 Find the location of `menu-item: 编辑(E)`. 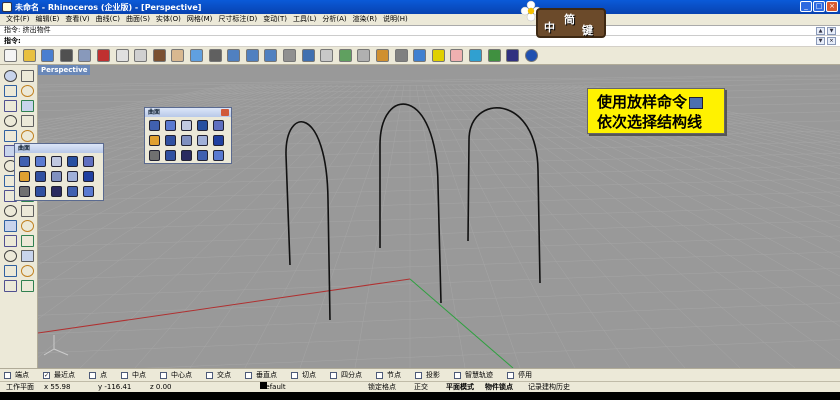

menu-item: 编辑(E) is located at coordinates (48, 19).